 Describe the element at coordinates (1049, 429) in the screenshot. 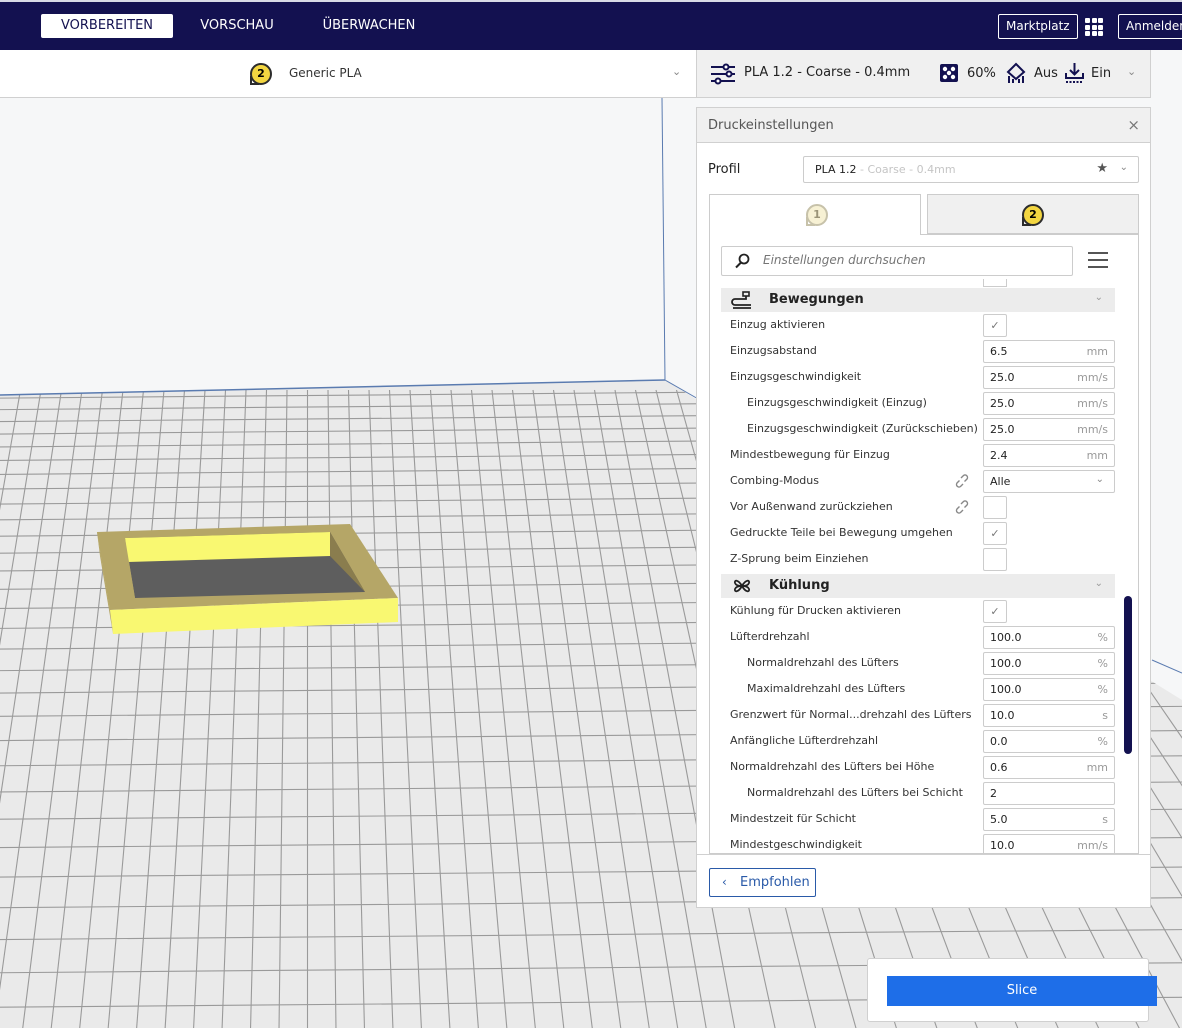

I see `retraction-prime-speed-field: 25.0 mm/s` at that location.